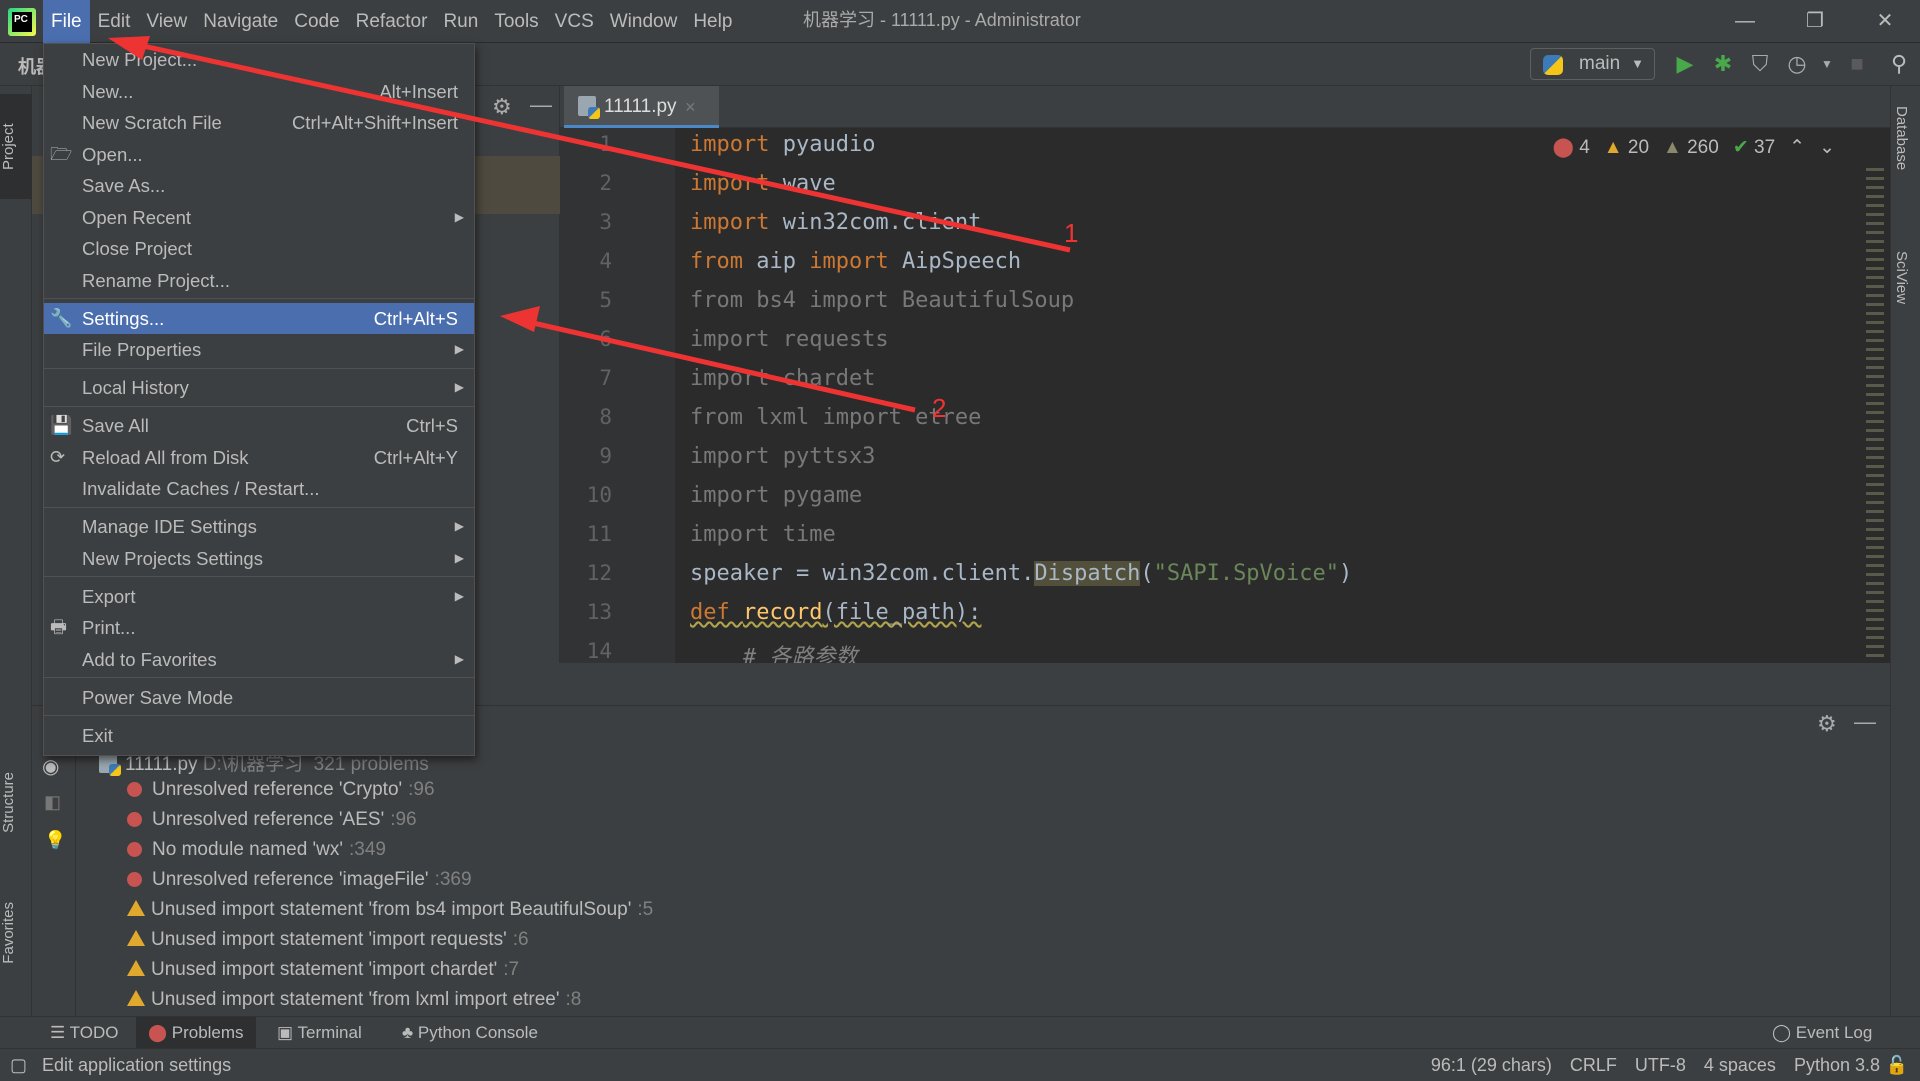 The height and width of the screenshot is (1081, 1920). What do you see at coordinates (516, 21) in the screenshot?
I see `menu-tools: Tools` at bounding box center [516, 21].